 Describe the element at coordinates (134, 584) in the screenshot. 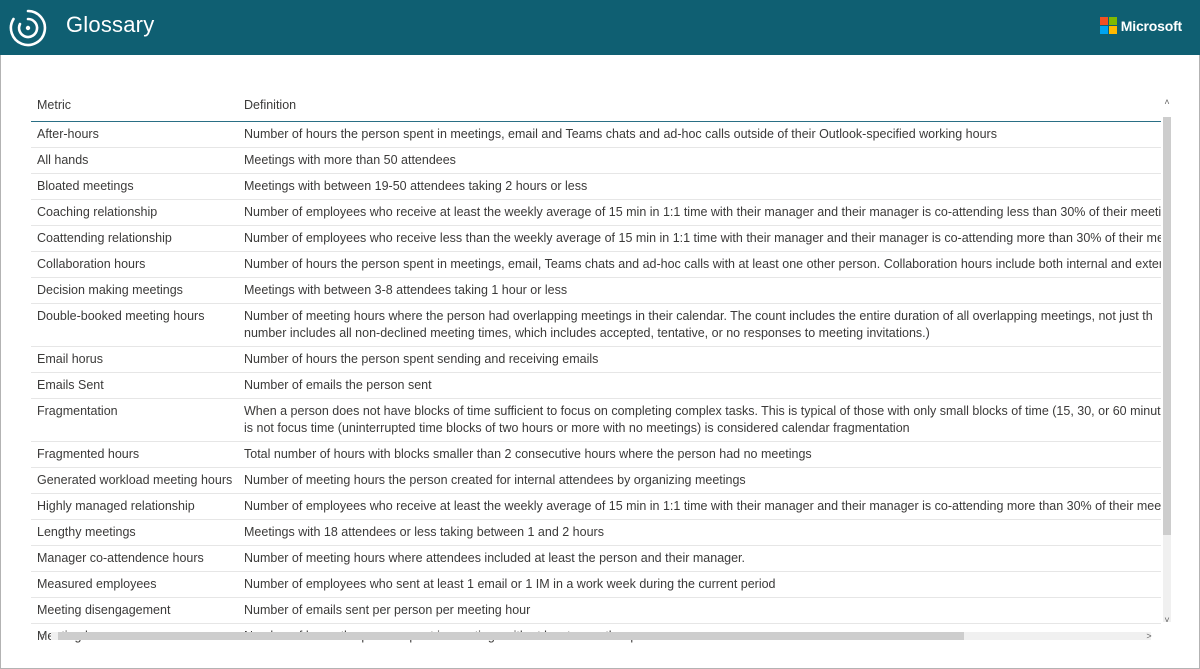

I see `metric-cell: Measured employees` at that location.